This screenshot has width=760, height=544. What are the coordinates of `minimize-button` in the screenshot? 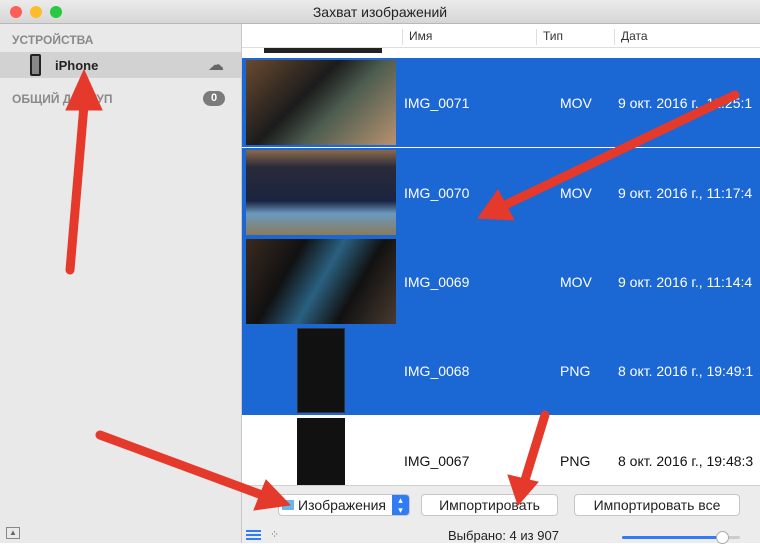 It's located at (36, 12).